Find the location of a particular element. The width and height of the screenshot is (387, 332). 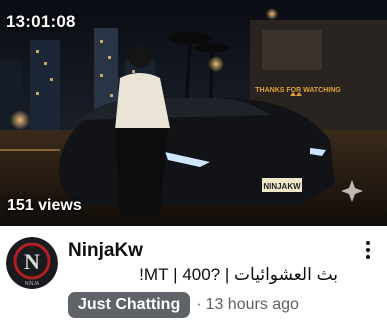

ninja-logo-icon: N NINJA is located at coordinates (32, 263).